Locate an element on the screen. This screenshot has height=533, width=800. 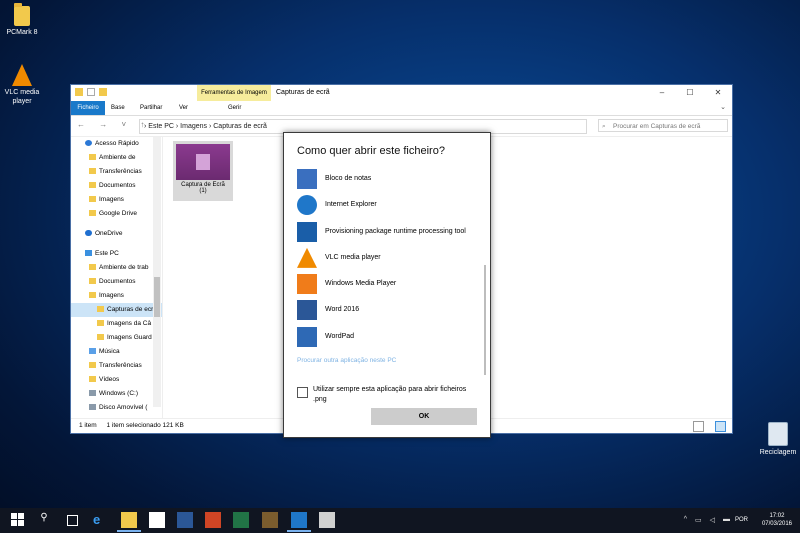
nav-item: Transferências✱ is located at coordinates (116, 172).